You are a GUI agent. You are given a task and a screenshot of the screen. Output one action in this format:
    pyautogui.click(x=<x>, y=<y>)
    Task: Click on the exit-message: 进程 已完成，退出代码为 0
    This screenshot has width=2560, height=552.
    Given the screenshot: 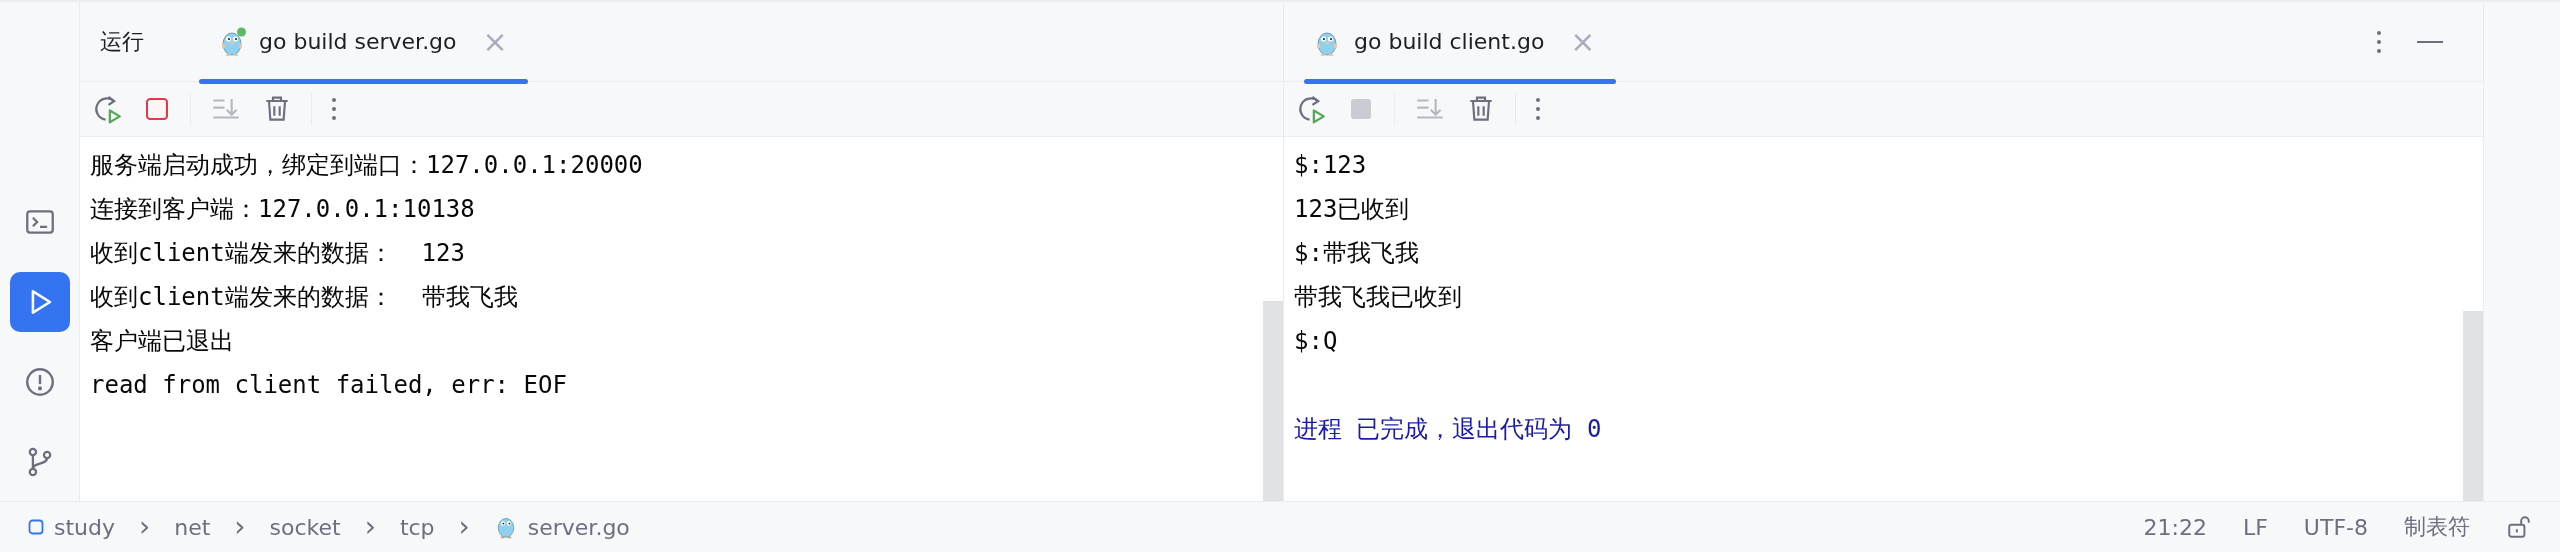 What is the action you would take?
    pyautogui.click(x=1448, y=429)
    